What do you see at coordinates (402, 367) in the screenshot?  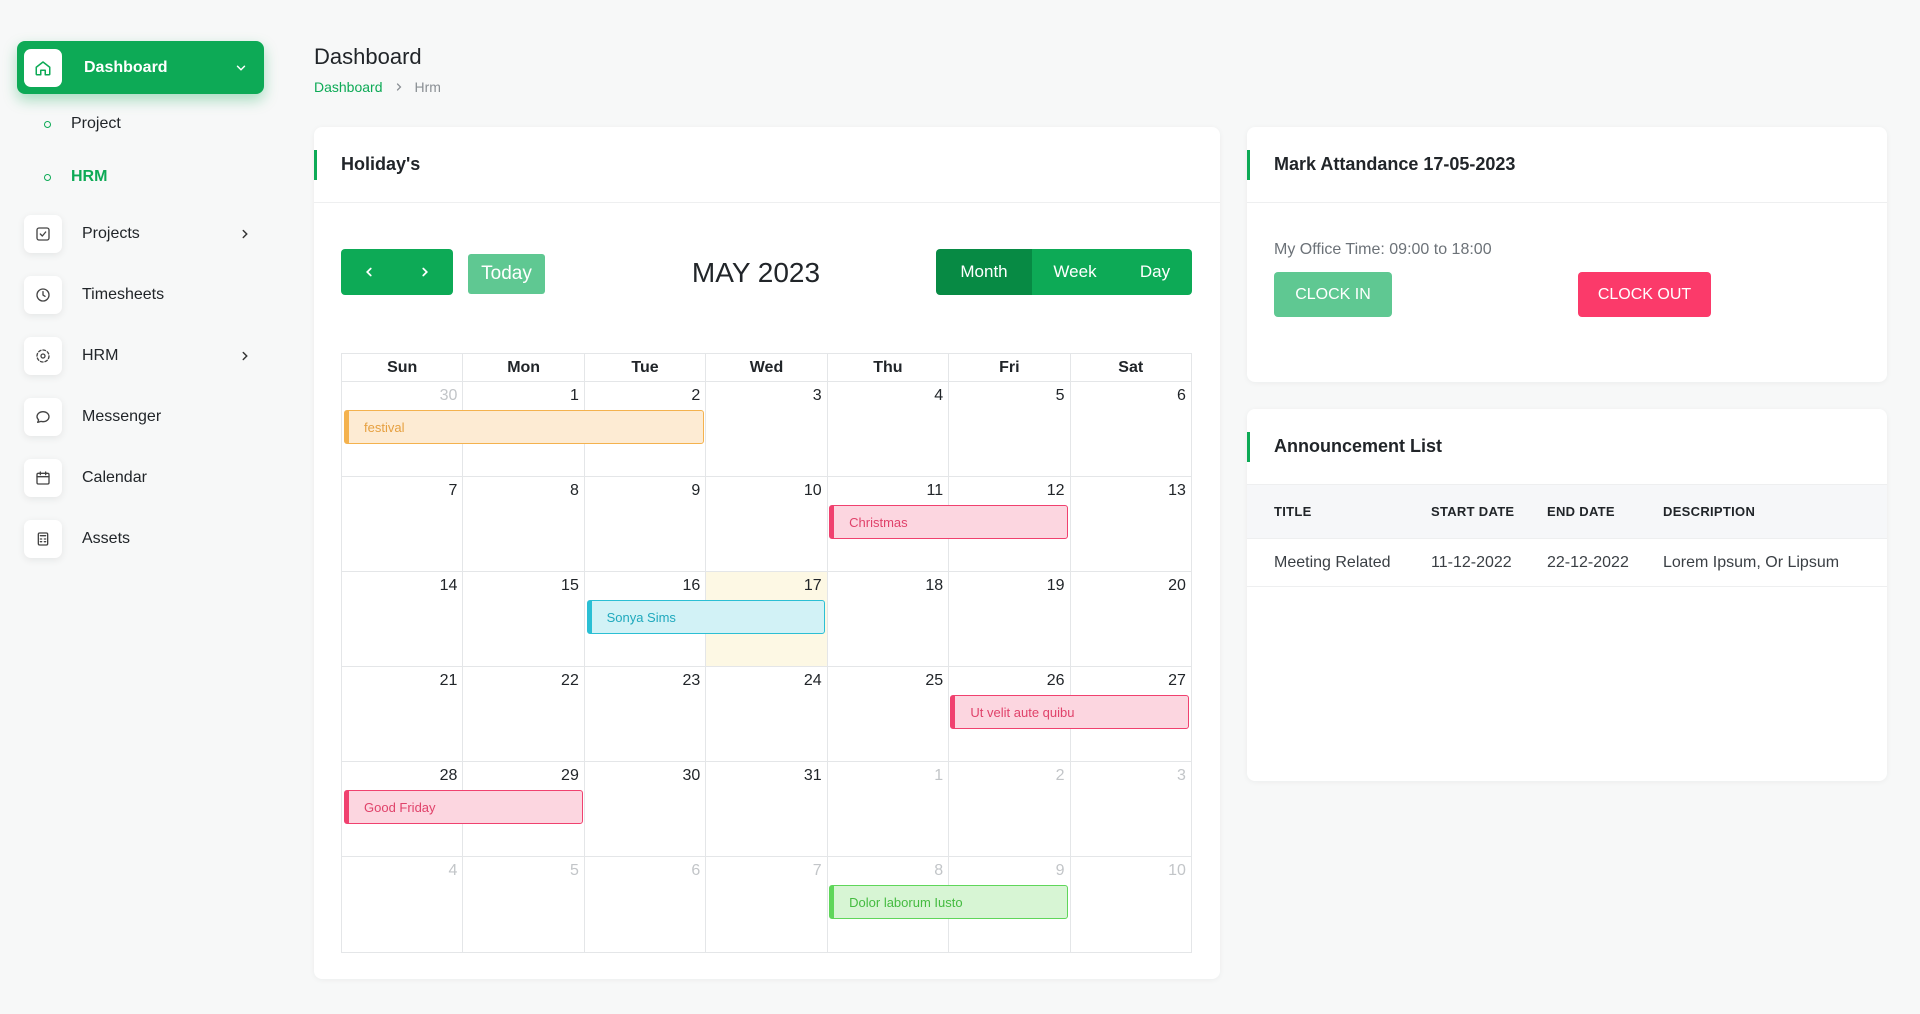 I see `weekday-header: Sun` at bounding box center [402, 367].